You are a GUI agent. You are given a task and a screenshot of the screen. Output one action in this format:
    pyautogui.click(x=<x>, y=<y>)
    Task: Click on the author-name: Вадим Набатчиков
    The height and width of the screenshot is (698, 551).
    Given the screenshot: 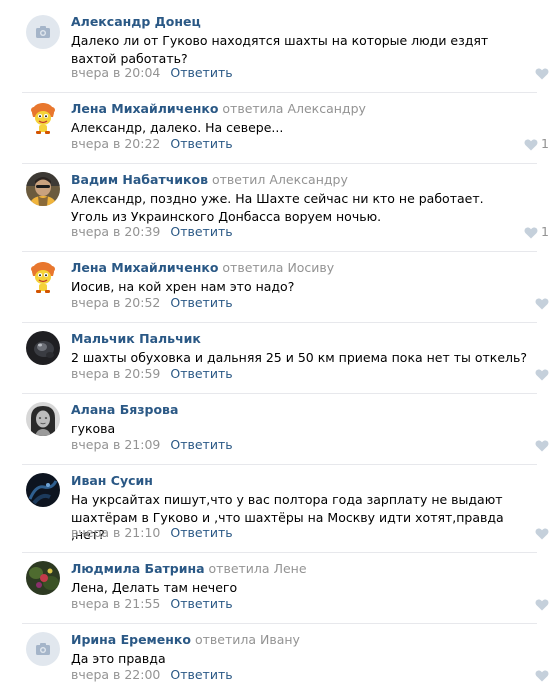 What is the action you would take?
    pyautogui.click(x=139, y=179)
    